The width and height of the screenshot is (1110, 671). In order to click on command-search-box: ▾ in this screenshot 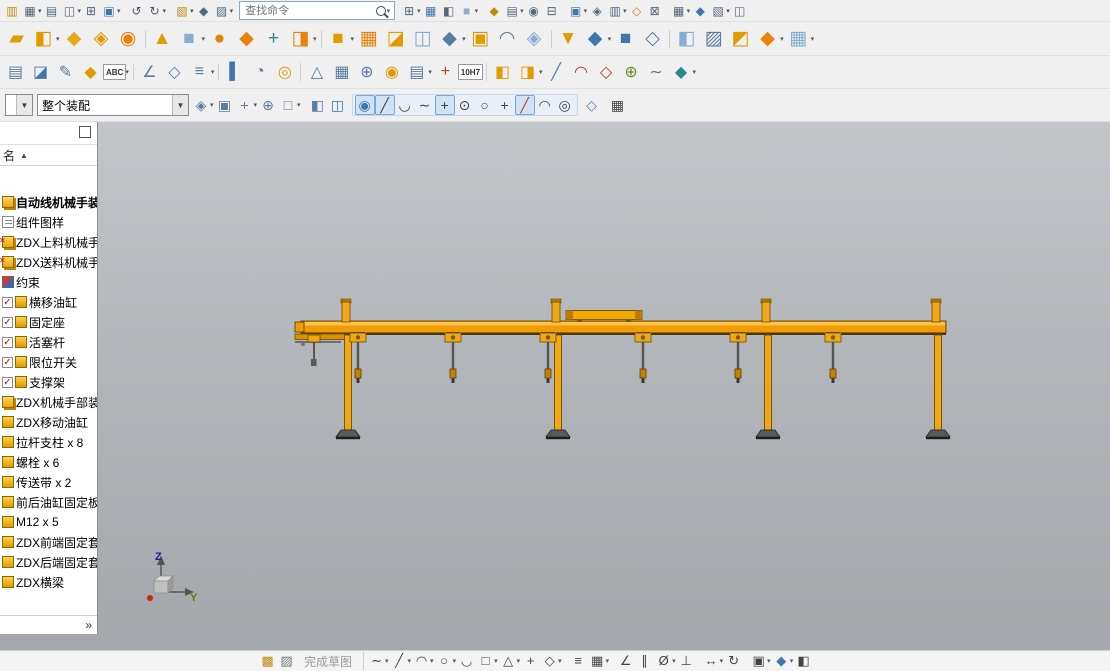, I will do `click(317, 10)`.